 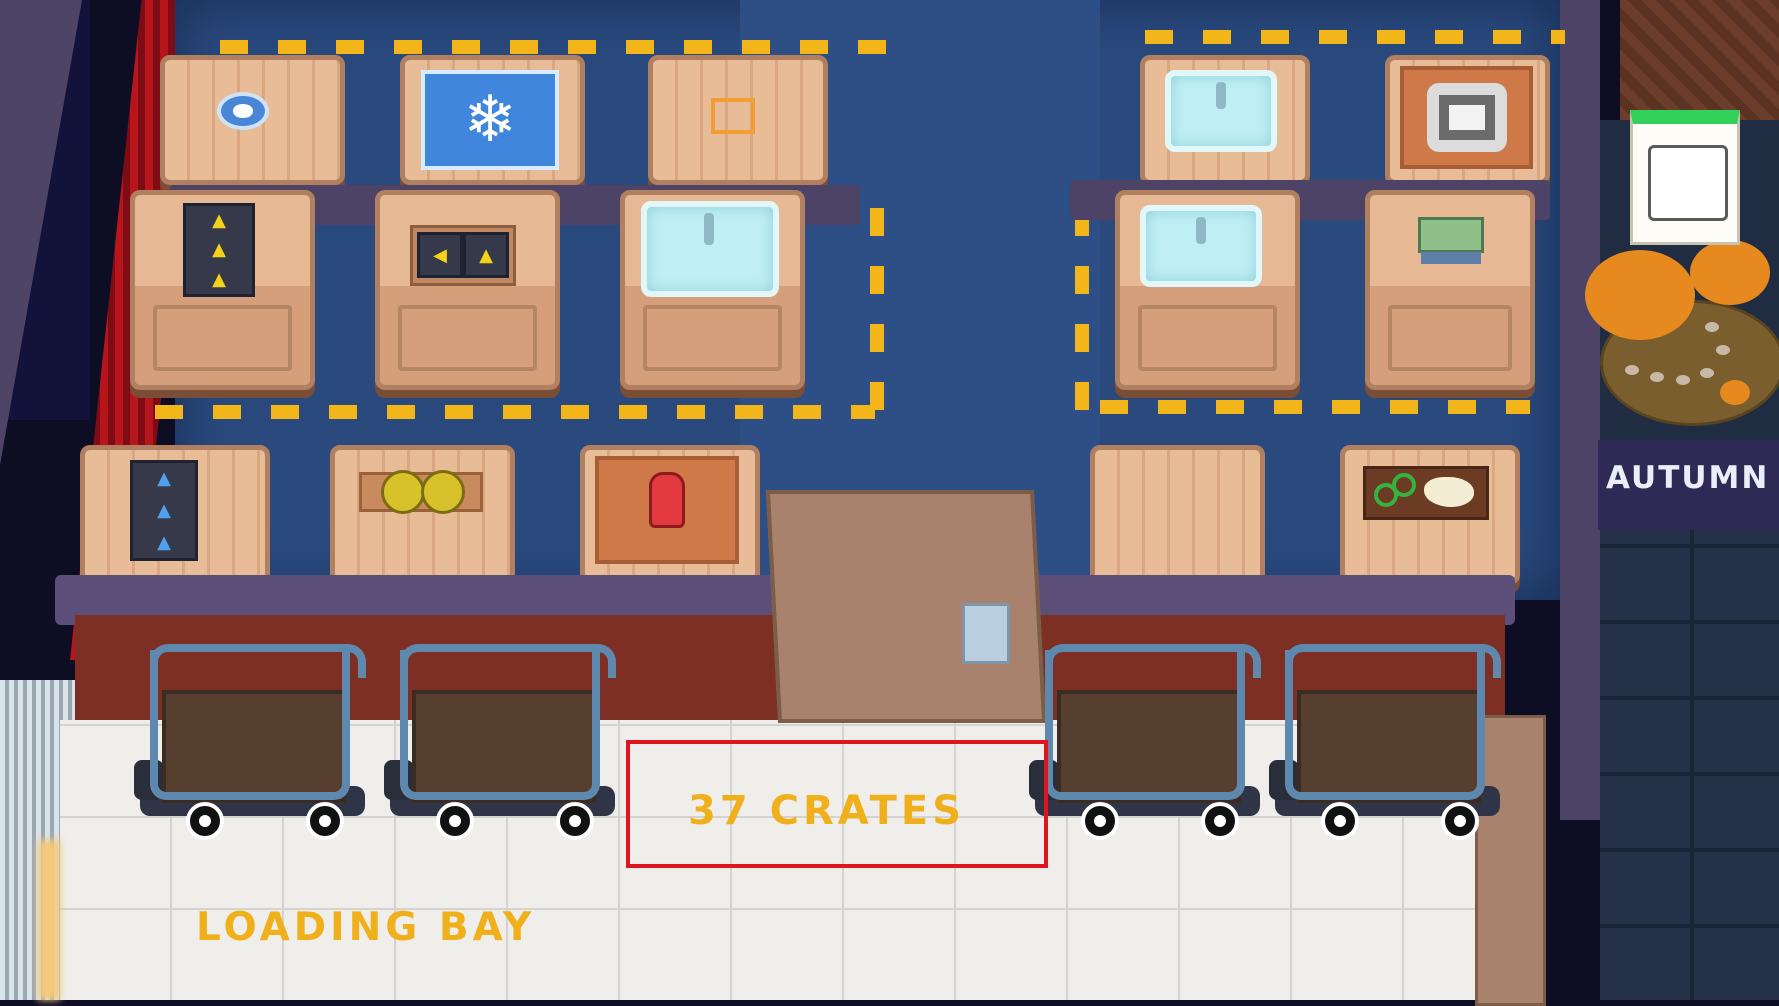 What do you see at coordinates (1580, 410) in the screenshot?
I see `right-wall` at bounding box center [1580, 410].